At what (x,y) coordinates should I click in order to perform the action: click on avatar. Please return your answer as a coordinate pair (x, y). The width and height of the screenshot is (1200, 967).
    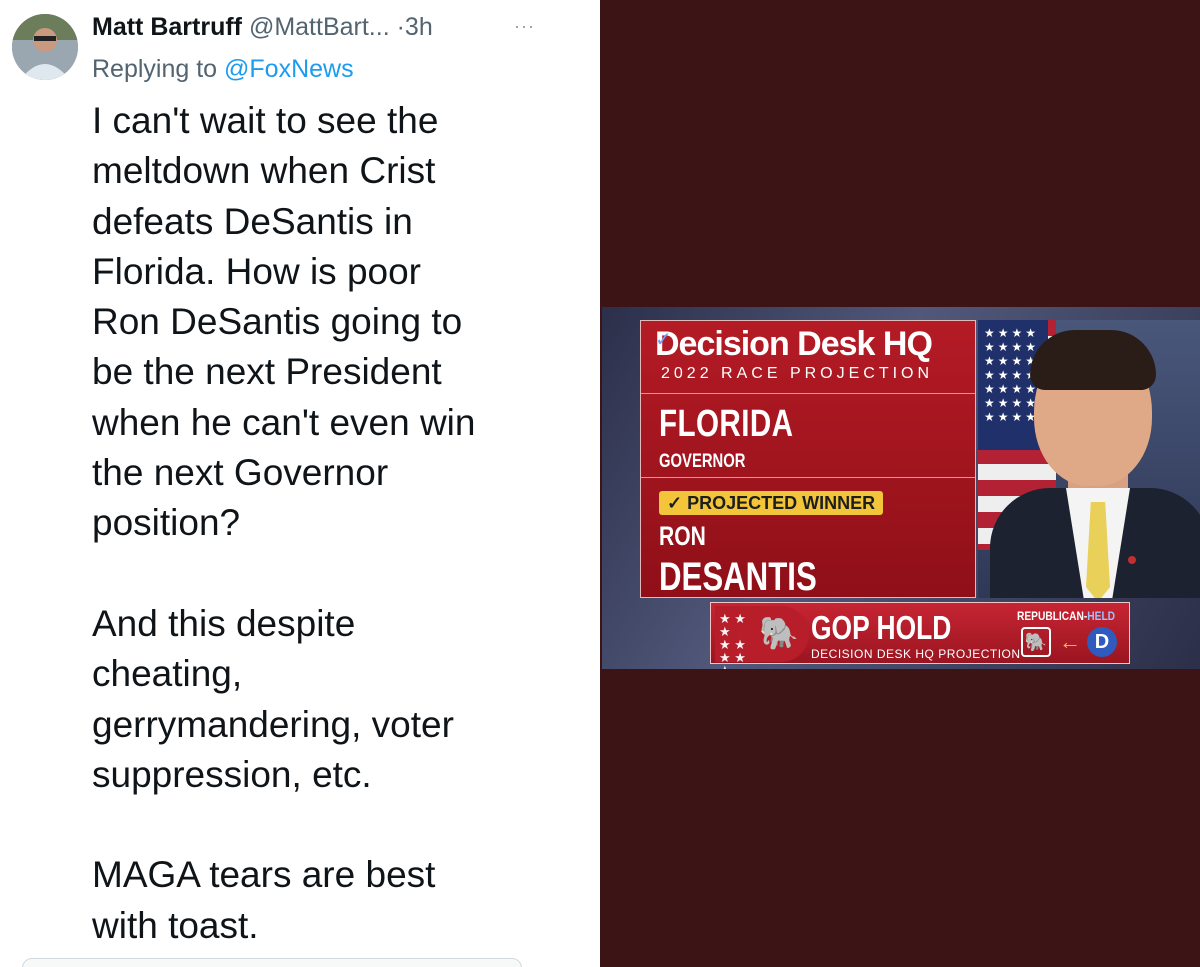
    Looking at the image, I should click on (45, 47).